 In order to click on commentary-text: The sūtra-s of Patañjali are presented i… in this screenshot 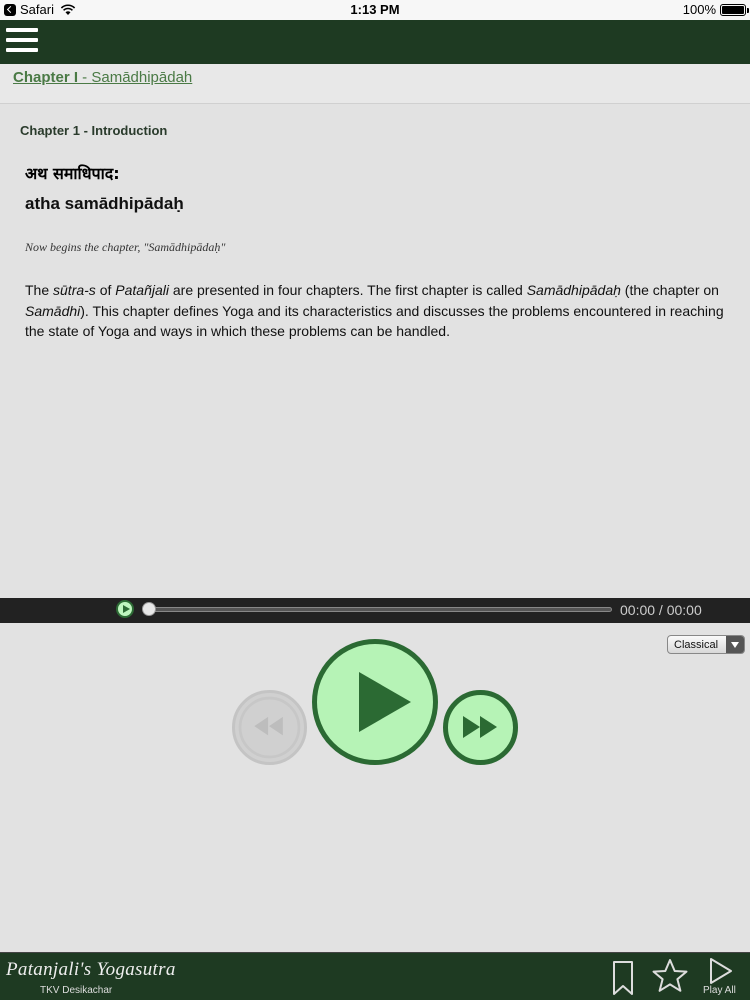, I will do `click(374, 310)`.